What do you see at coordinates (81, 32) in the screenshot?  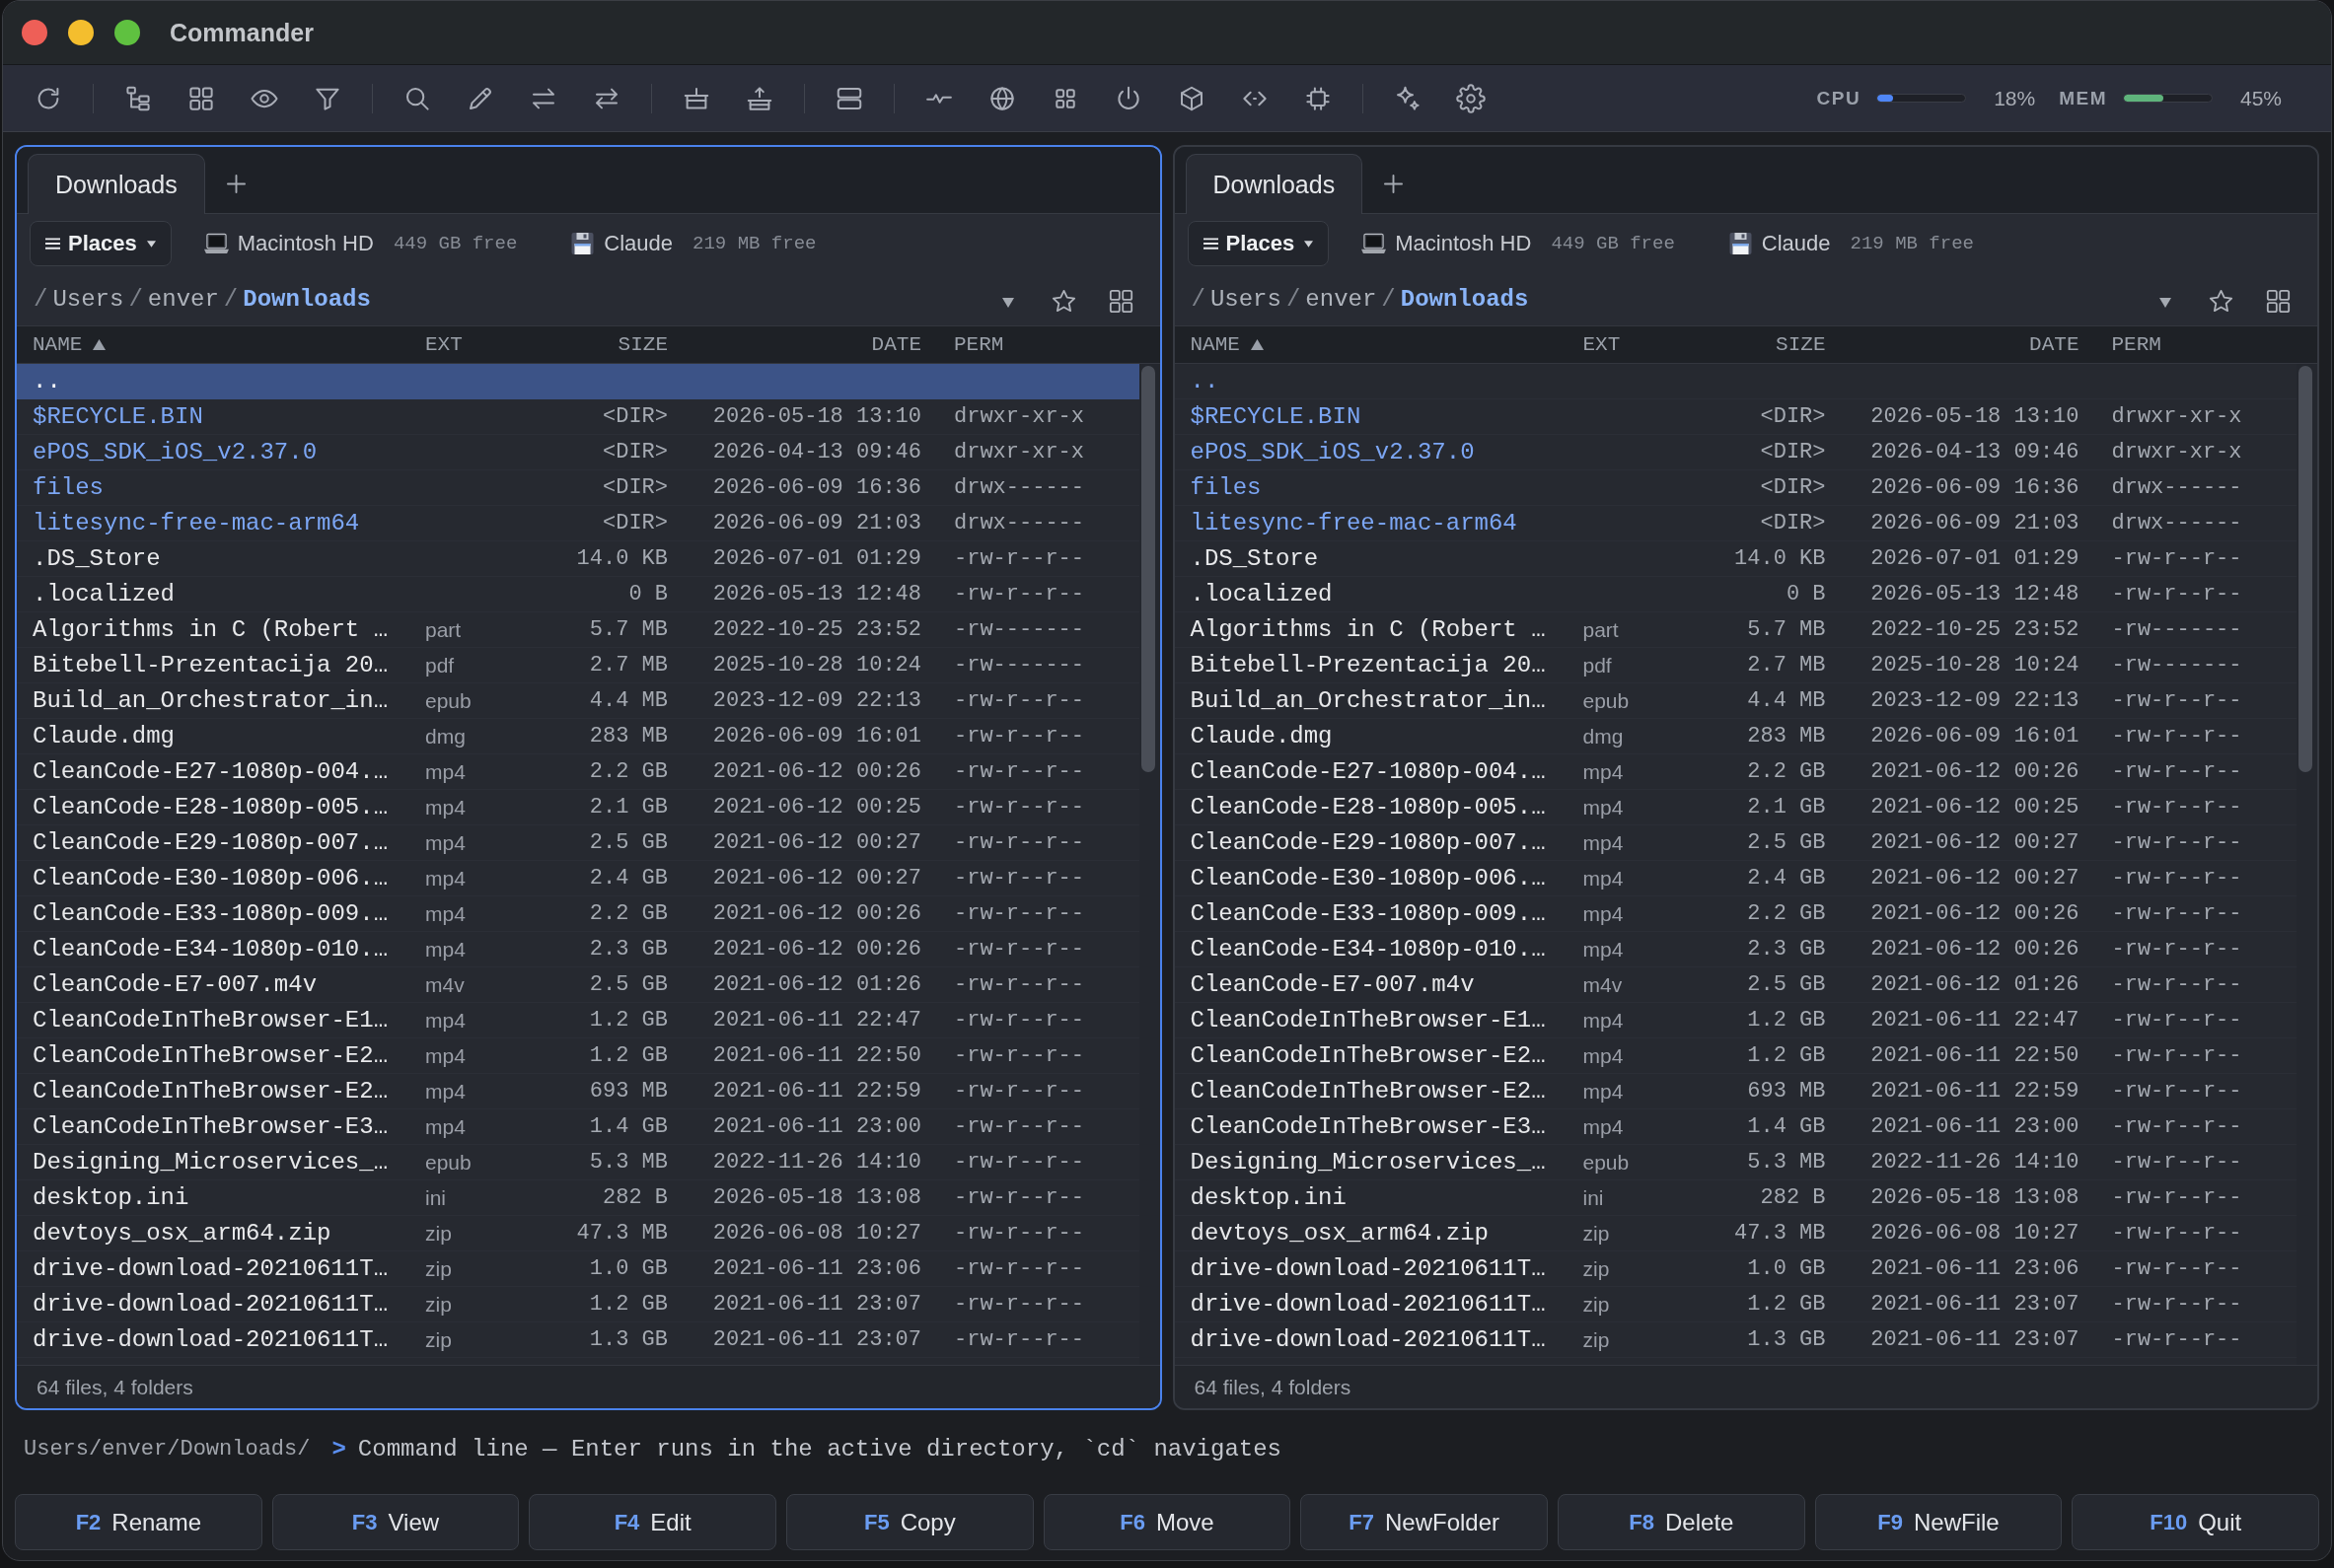 I see `minimize-button` at bounding box center [81, 32].